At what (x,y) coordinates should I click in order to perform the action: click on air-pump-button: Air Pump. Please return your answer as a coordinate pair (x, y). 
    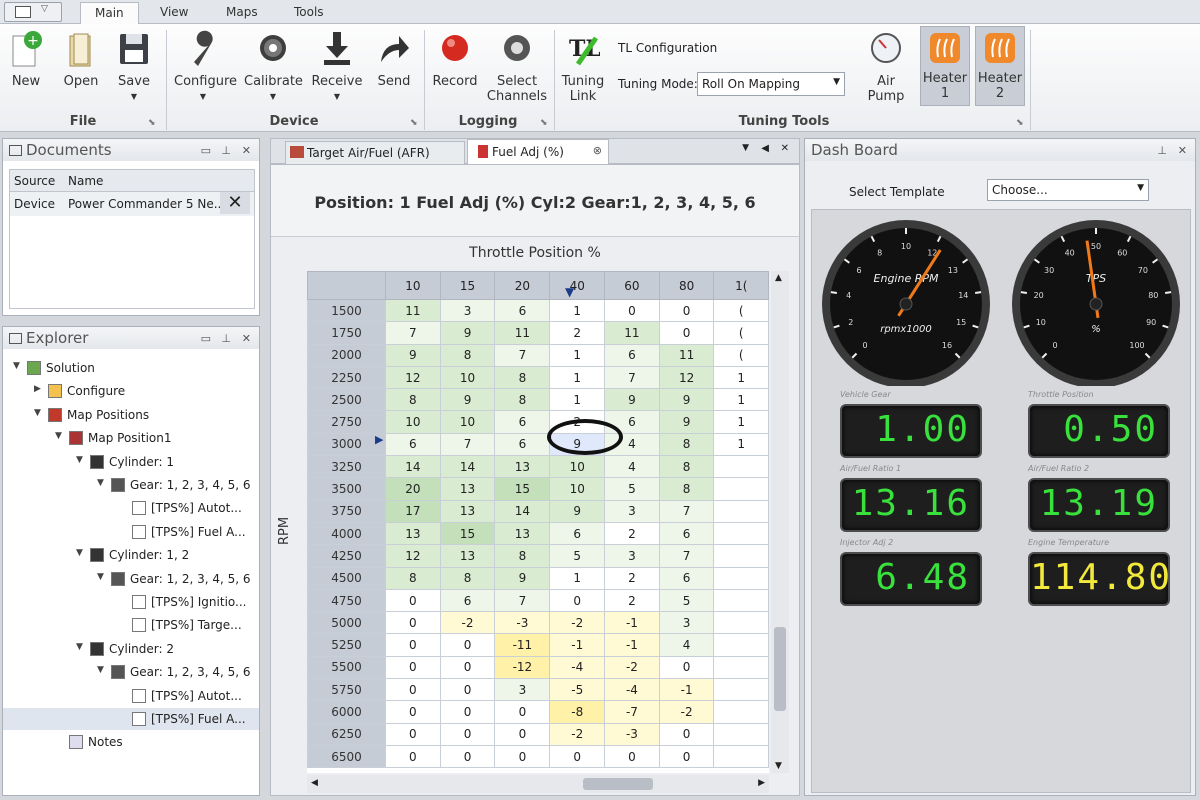
    Looking at the image, I should click on (886, 67).